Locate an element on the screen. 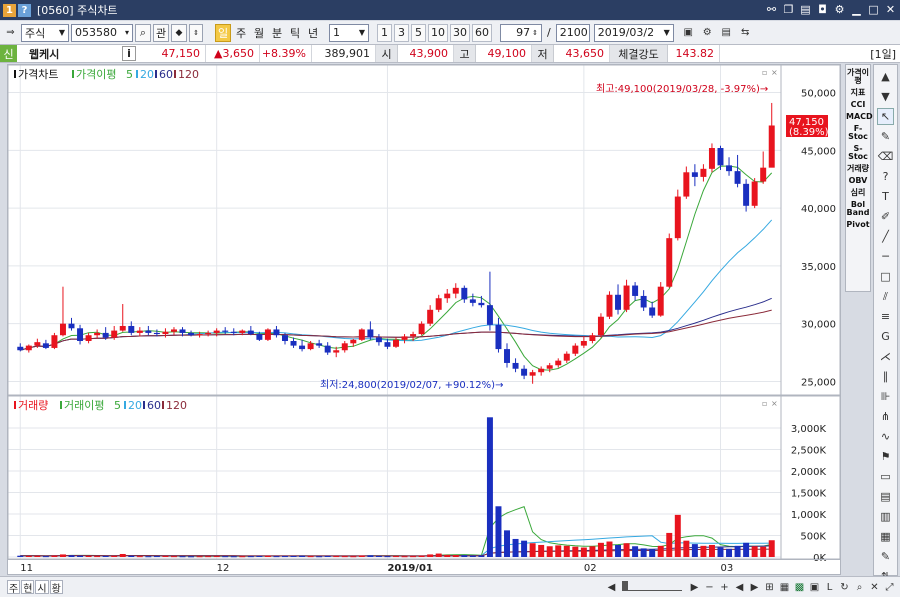 The image size is (900, 597). bar-chart-icon: ▥ is located at coordinates (885, 516).